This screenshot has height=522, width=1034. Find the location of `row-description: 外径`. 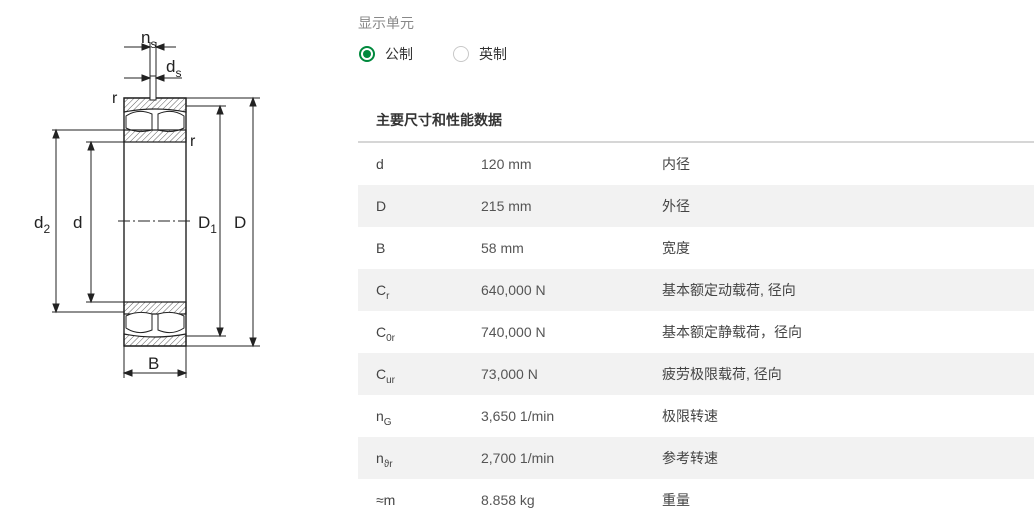

row-description: 外径 is located at coordinates (676, 206).